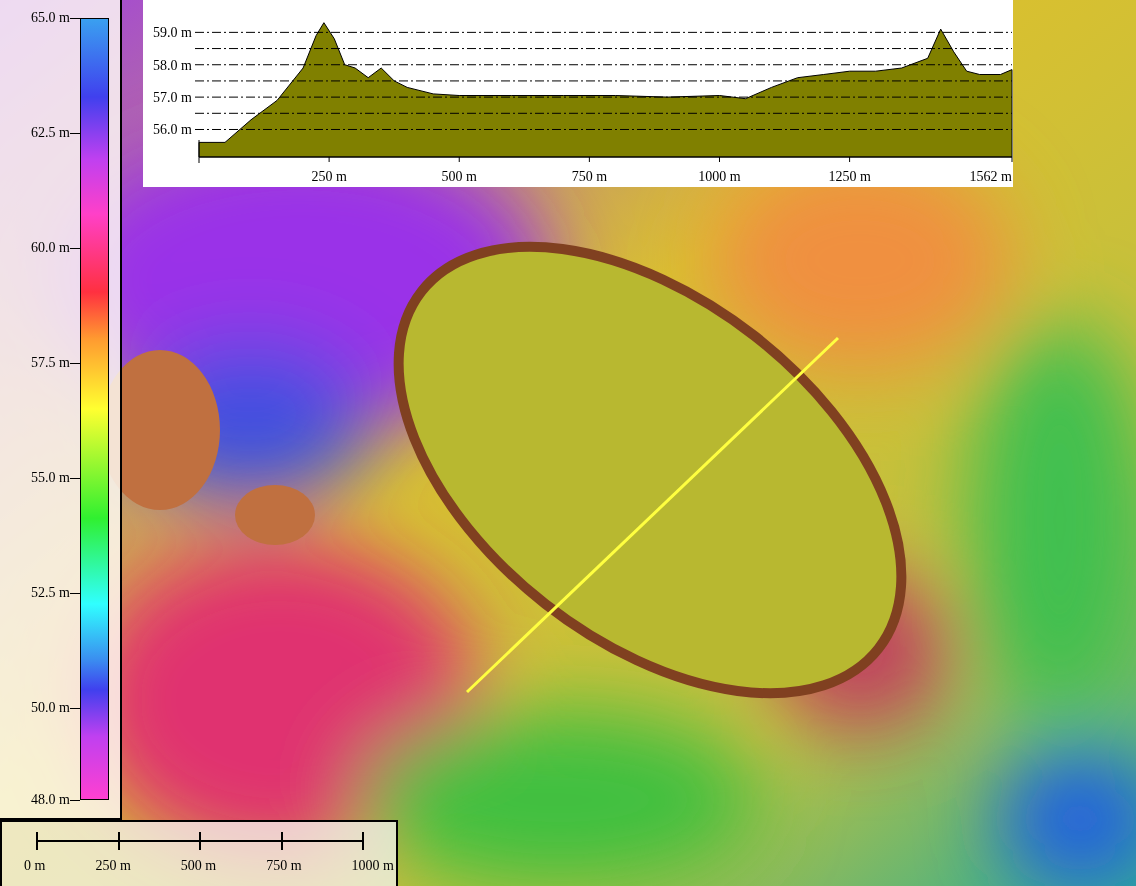 Image resolution: width=1136 pixels, height=886 pixels. I want to click on scale-label: 0 m, so click(35, 866).